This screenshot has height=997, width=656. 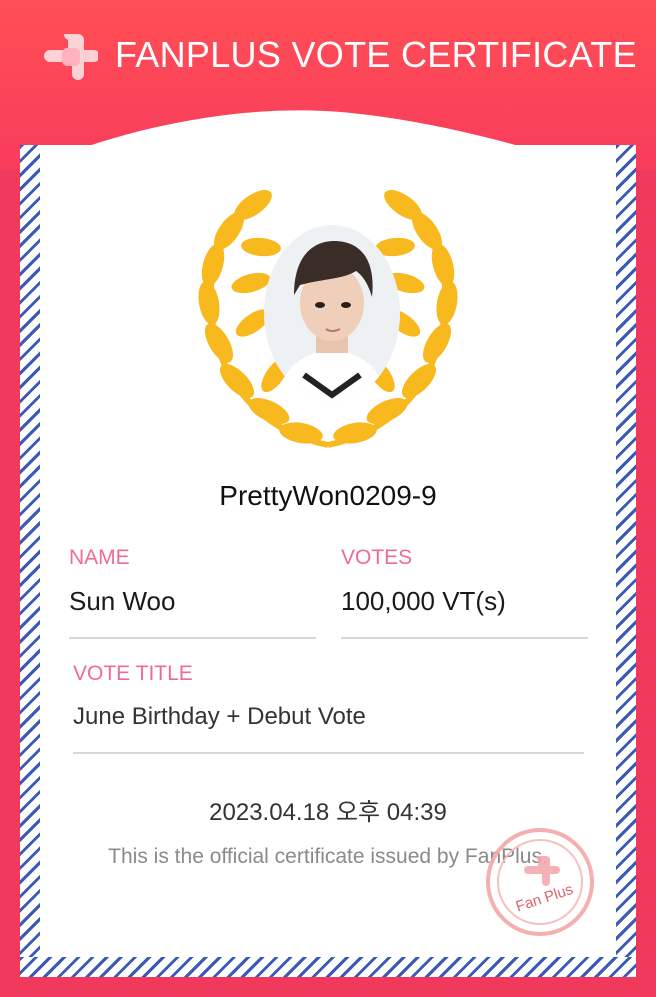 I want to click on vote-title-value: June Birthday + Debut Vote, so click(x=219, y=716).